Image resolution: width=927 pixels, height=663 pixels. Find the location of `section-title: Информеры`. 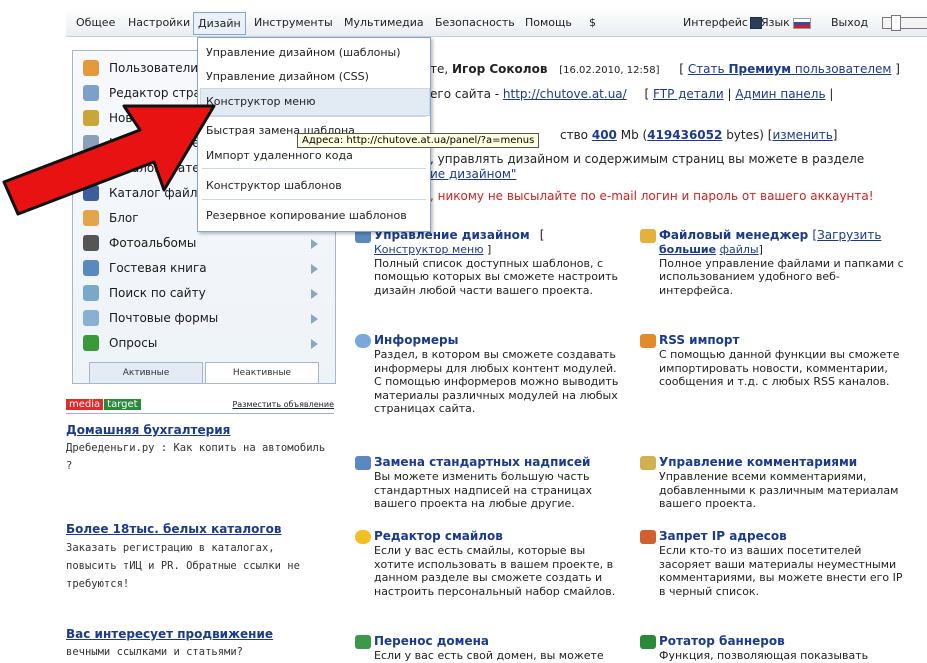

section-title: Информеры is located at coordinates (416, 340).